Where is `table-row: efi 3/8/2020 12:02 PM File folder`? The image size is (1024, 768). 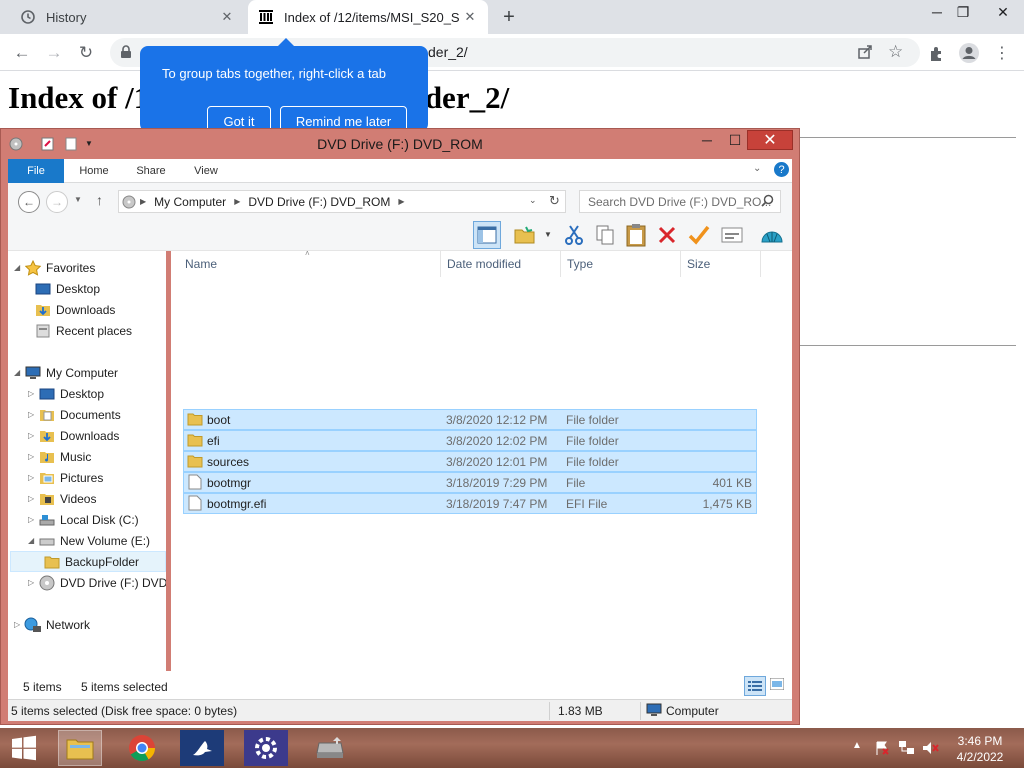
table-row: efi 3/8/2020 12:02 PM File folder is located at coordinates (470, 440).